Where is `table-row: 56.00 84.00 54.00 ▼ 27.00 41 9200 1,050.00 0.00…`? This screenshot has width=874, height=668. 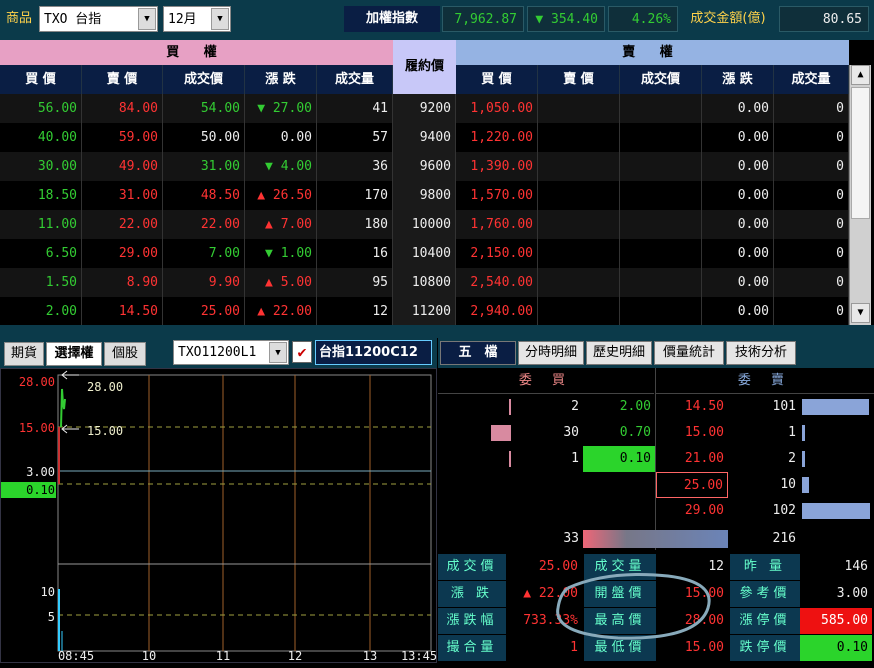 table-row: 56.00 84.00 54.00 ▼ 27.00 41 9200 1,050.00 0.00… is located at coordinates (424, 108).